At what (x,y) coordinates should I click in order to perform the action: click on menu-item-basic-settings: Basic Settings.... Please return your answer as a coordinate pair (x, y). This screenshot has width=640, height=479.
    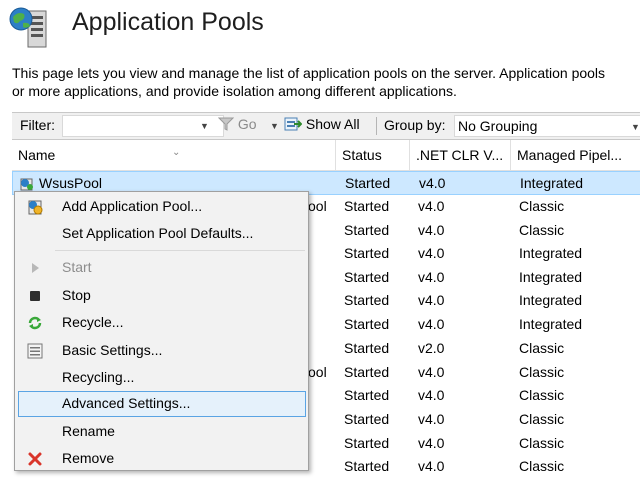
    Looking at the image, I should click on (162, 351).